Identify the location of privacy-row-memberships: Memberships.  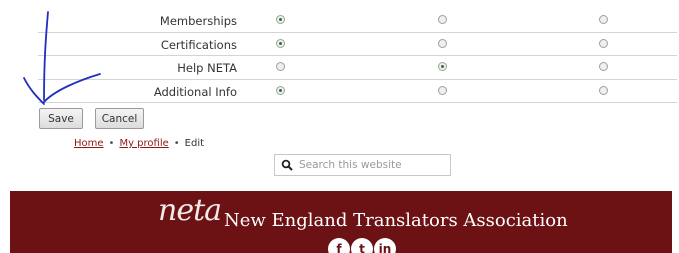
(357, 21).